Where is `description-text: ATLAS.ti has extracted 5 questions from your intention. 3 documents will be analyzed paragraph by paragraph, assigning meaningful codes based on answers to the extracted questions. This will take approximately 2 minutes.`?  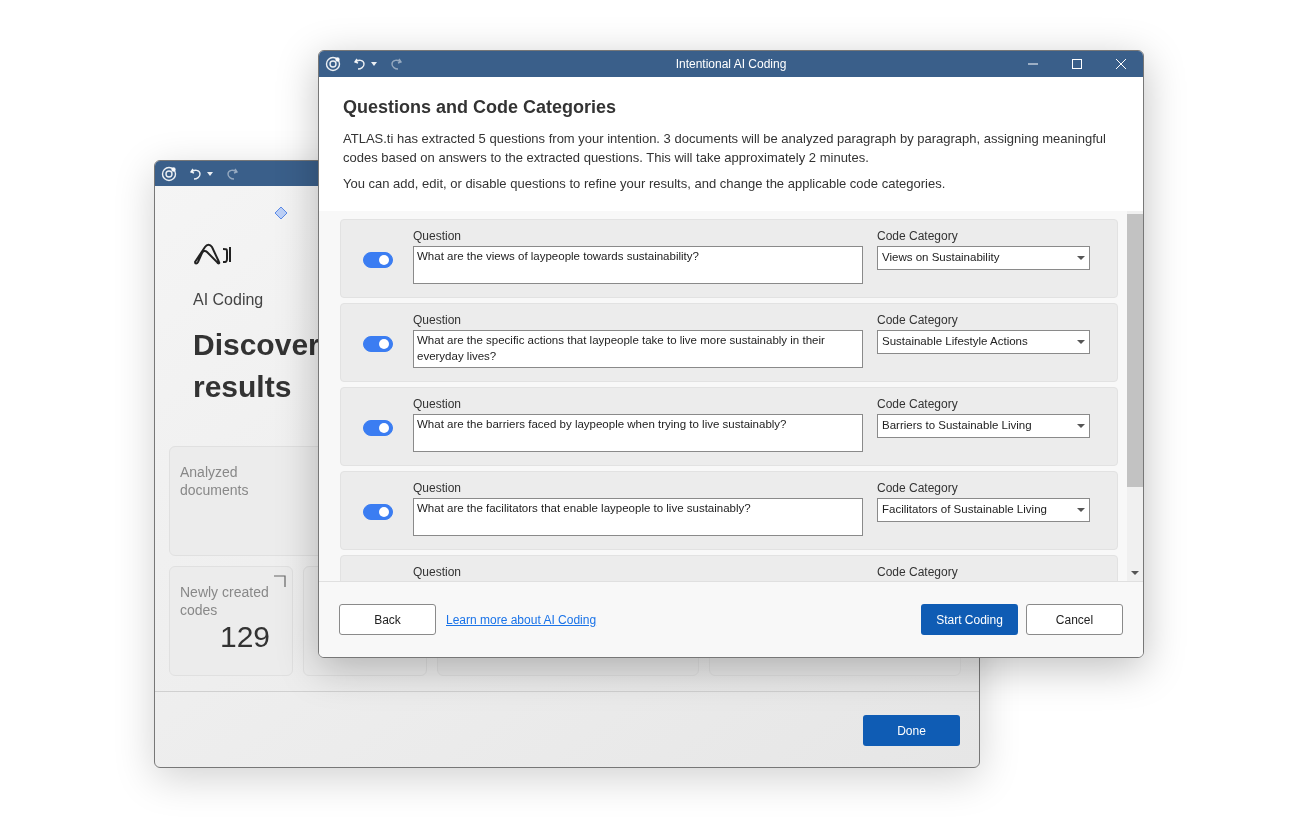 description-text: ATLAS.ti has extracted 5 questions from your intention. 3 documents will be analyzed paragraph by paragraph, assigning meaningful codes based on answers to the extracted questions. This will take approximately 2 minutes. is located at coordinates (725, 148).